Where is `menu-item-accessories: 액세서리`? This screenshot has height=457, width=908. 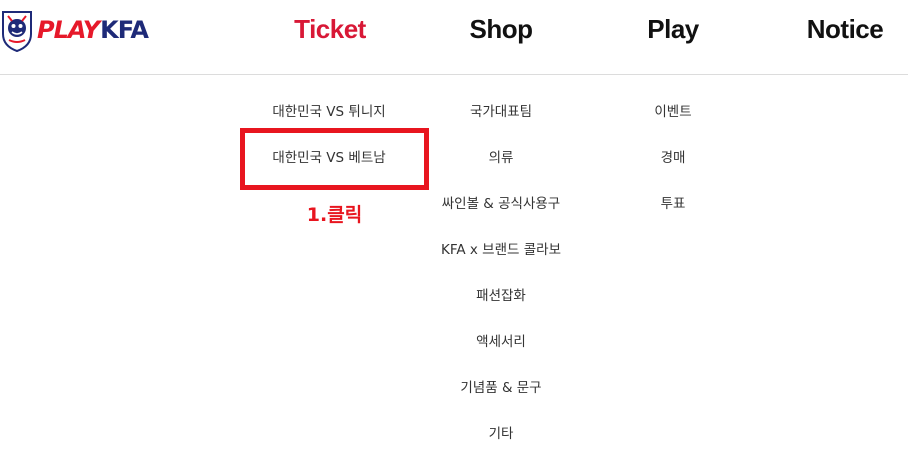
menu-item-accessories: 액세서리 is located at coordinates (501, 342).